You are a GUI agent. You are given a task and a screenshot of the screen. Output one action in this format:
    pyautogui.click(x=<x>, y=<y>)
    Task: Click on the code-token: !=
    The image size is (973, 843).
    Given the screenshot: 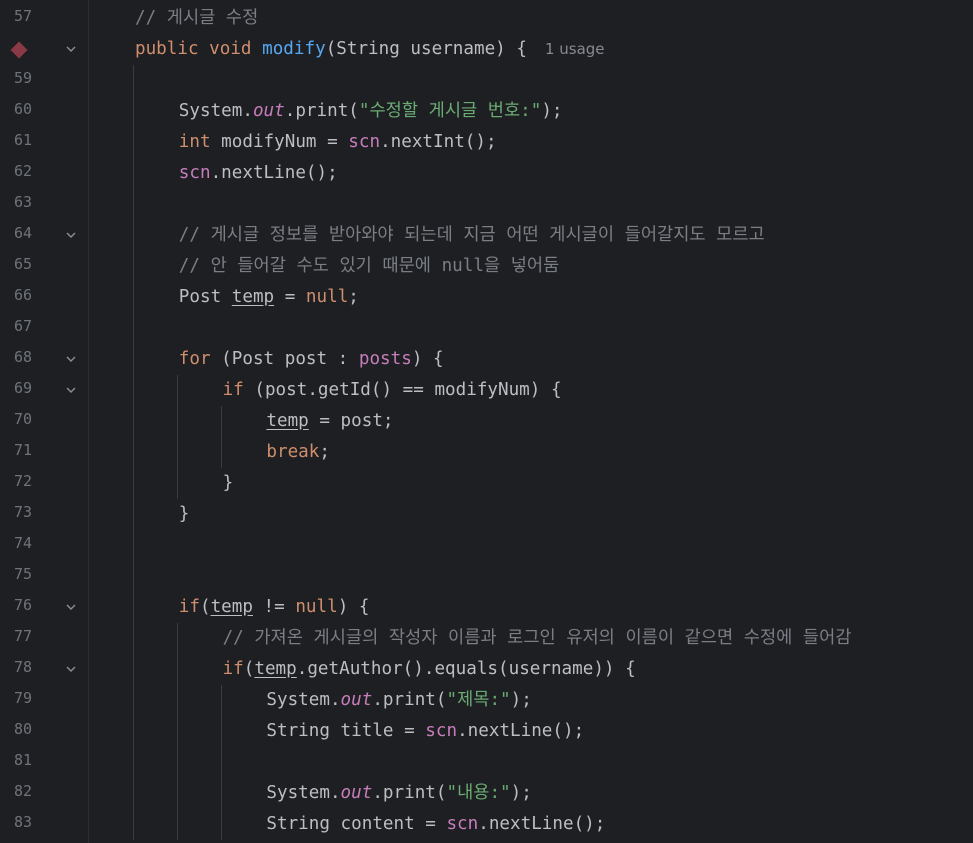 What is the action you would take?
    pyautogui.click(x=274, y=607)
    